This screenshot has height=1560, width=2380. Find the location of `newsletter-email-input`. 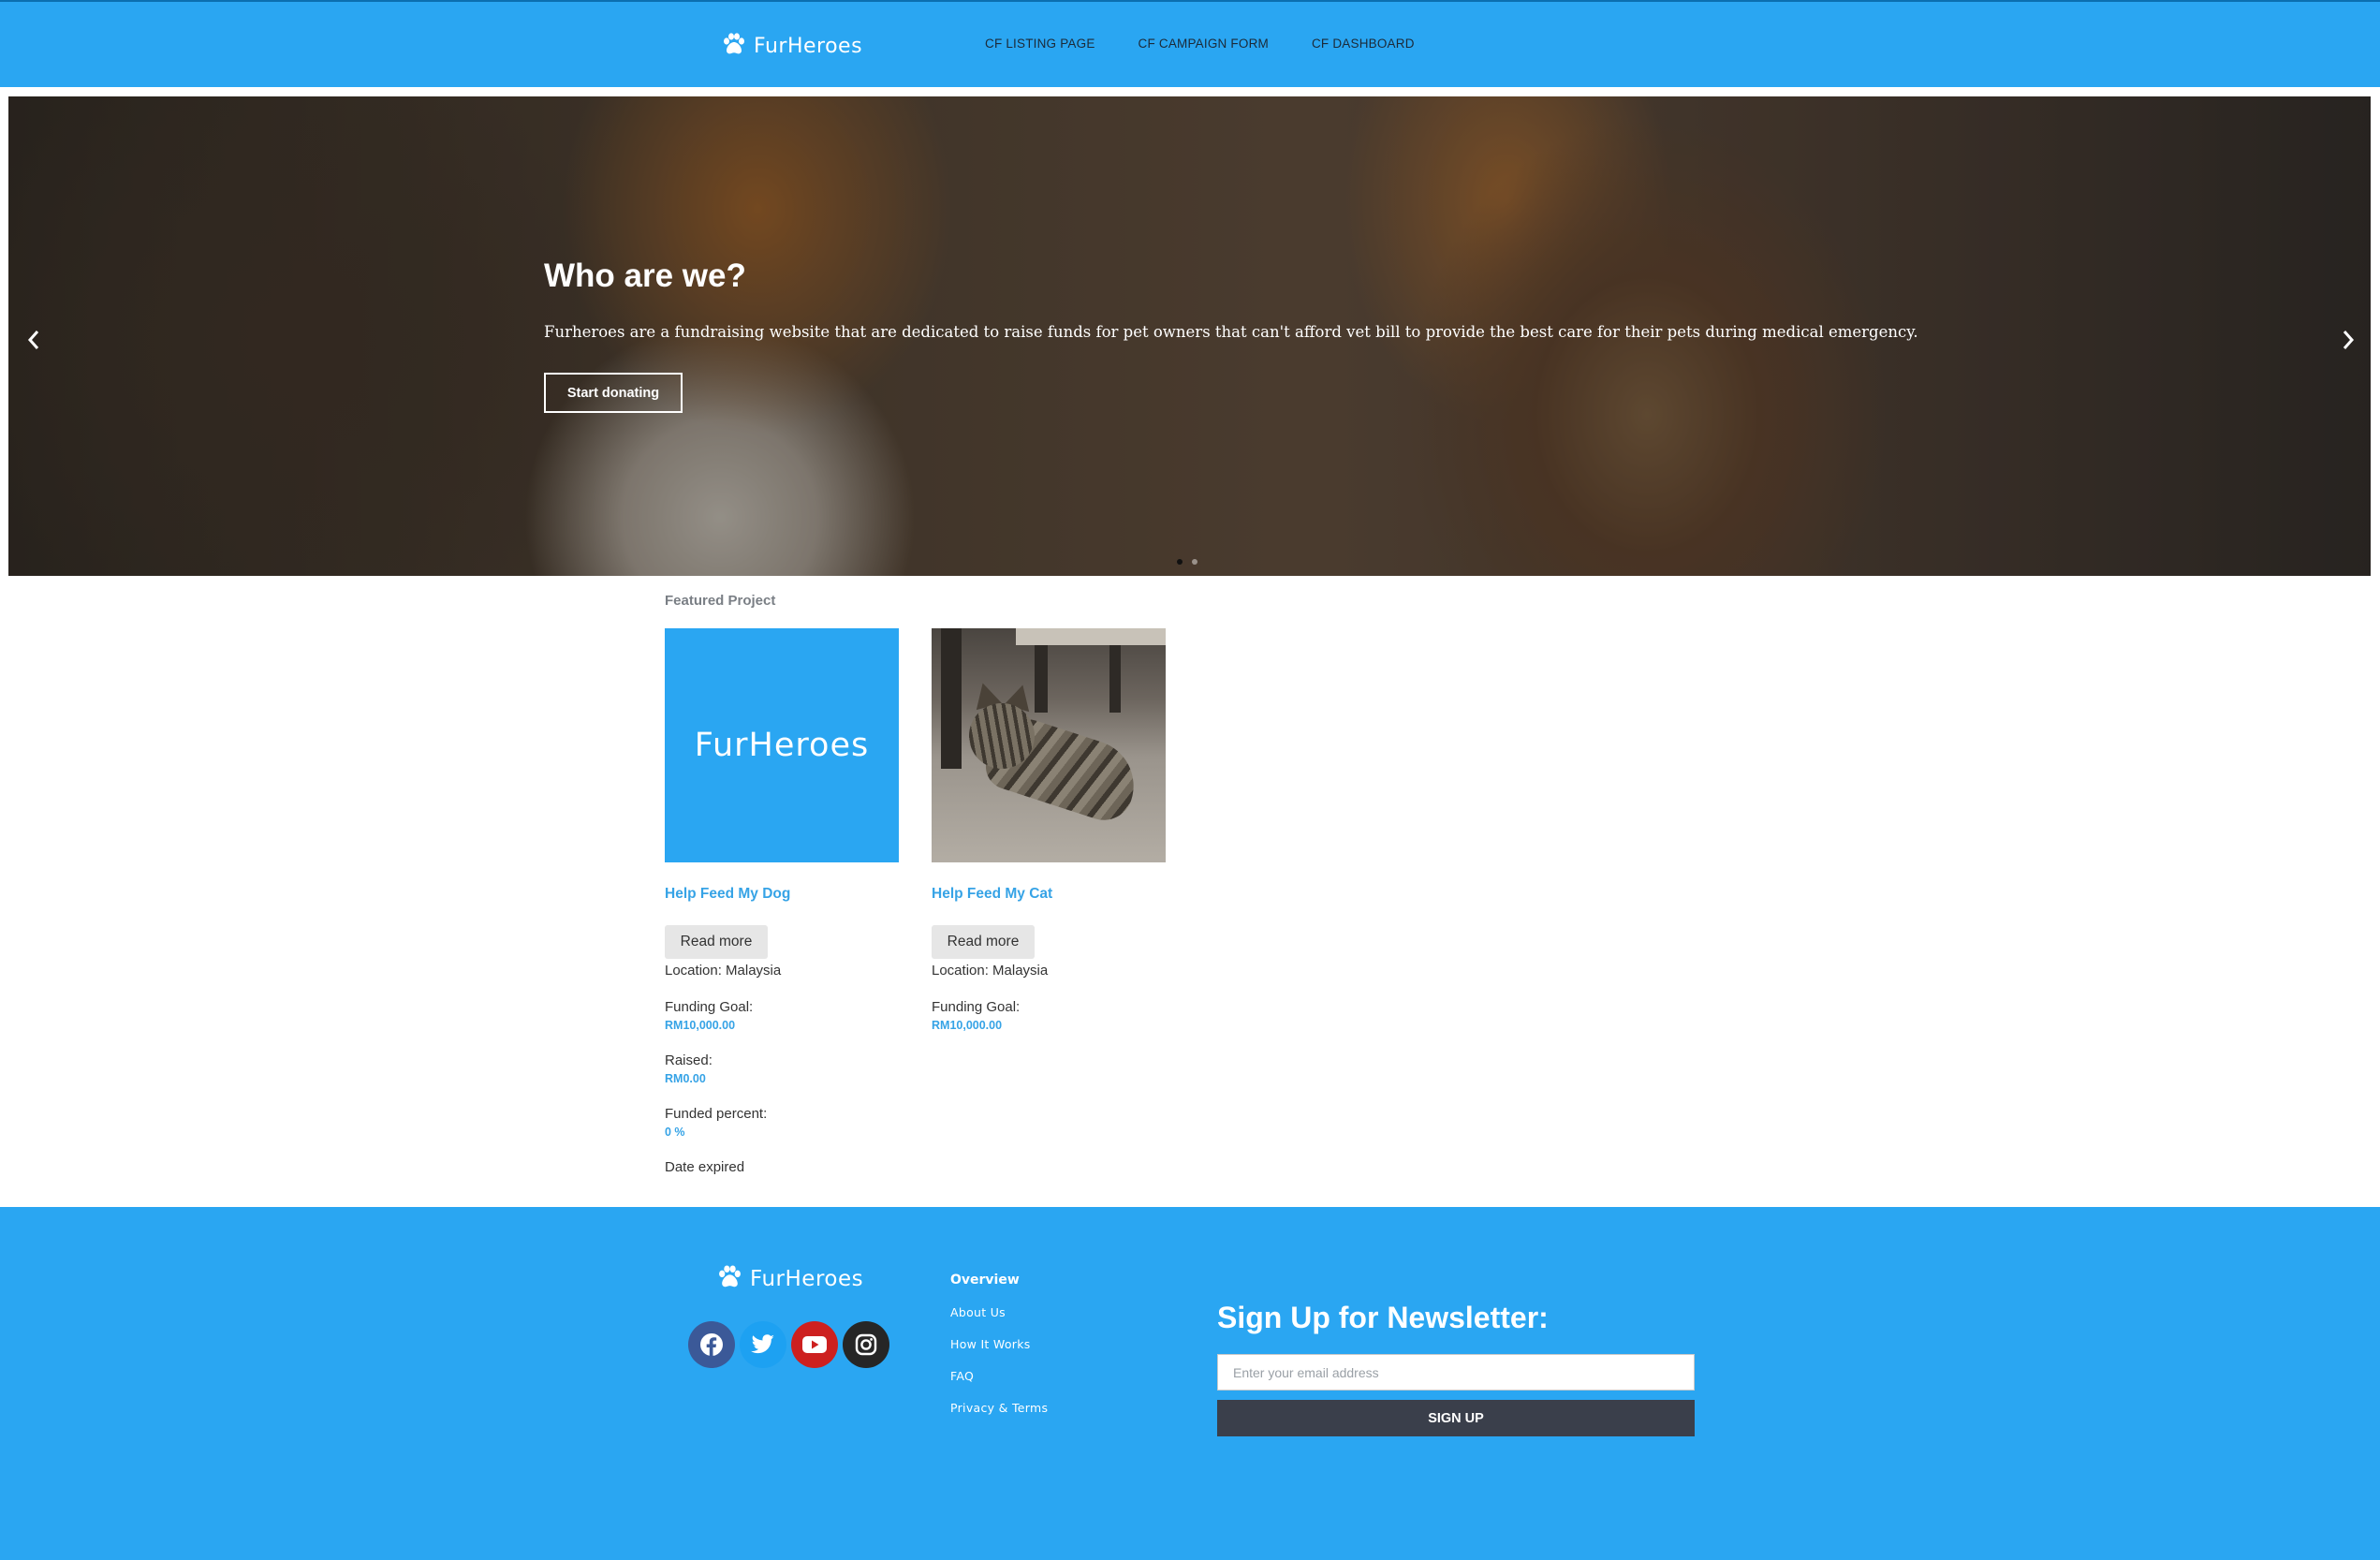

newsletter-email-input is located at coordinates (1456, 1372).